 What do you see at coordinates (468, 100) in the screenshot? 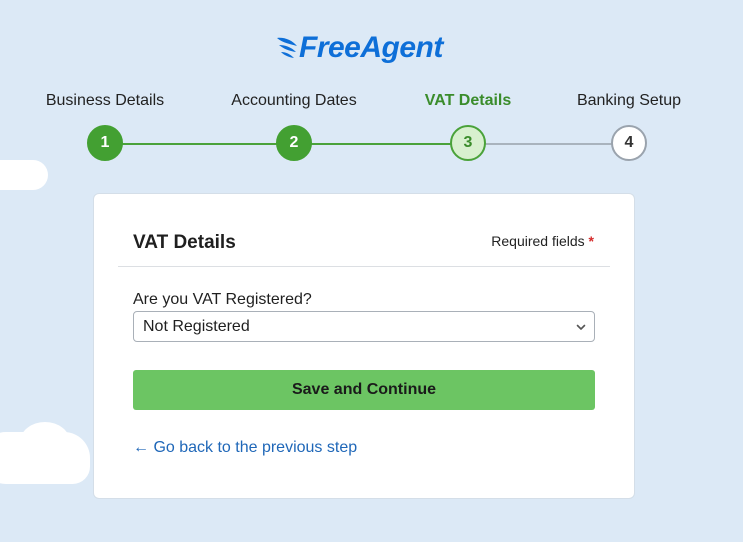
I see `step-label-vat-details: VAT Details` at bounding box center [468, 100].